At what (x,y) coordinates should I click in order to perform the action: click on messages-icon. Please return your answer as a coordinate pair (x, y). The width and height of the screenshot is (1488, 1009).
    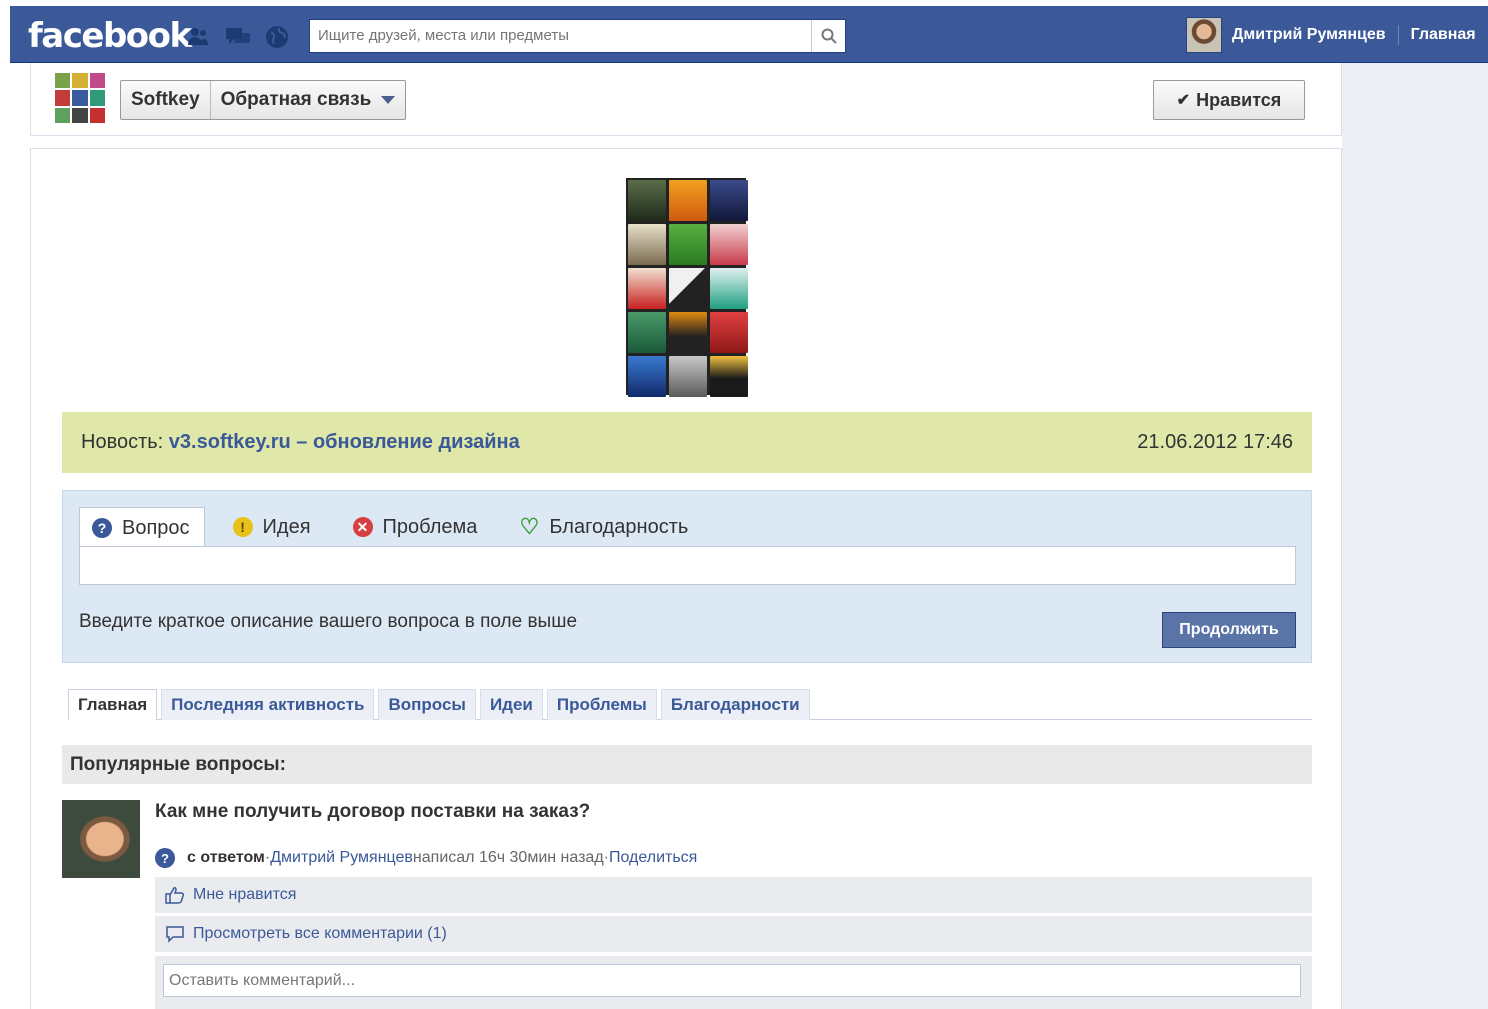
    Looking at the image, I should click on (237, 36).